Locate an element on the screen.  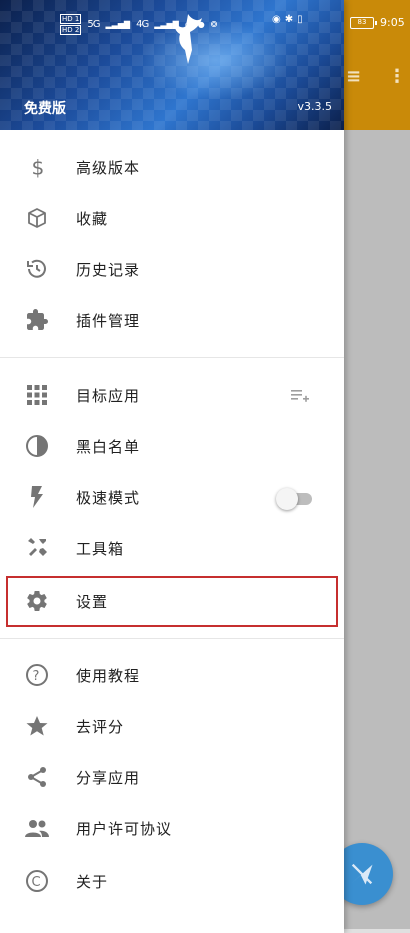
menu-label: 工具箱 is located at coordinates (100, 548).